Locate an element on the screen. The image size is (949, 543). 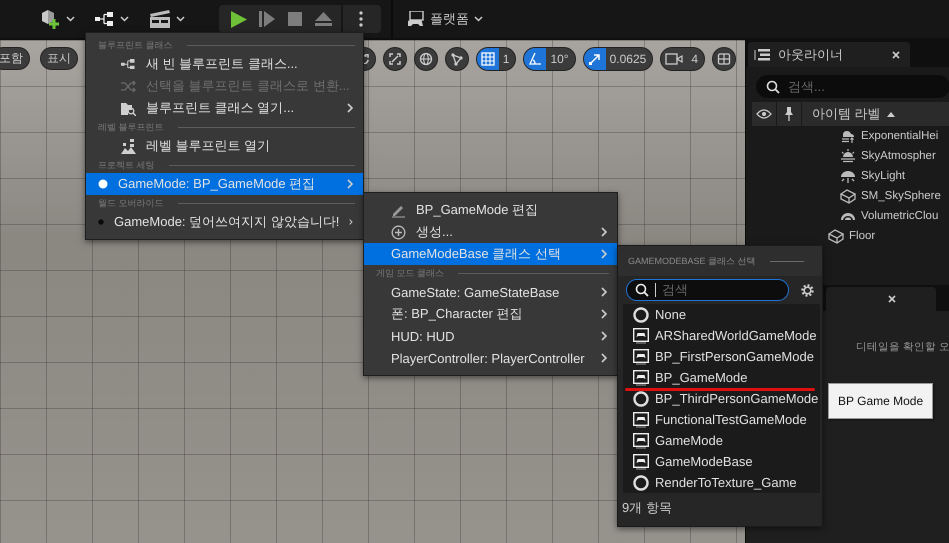
menu-item: GameState: GameStateBase is located at coordinates (490, 292).